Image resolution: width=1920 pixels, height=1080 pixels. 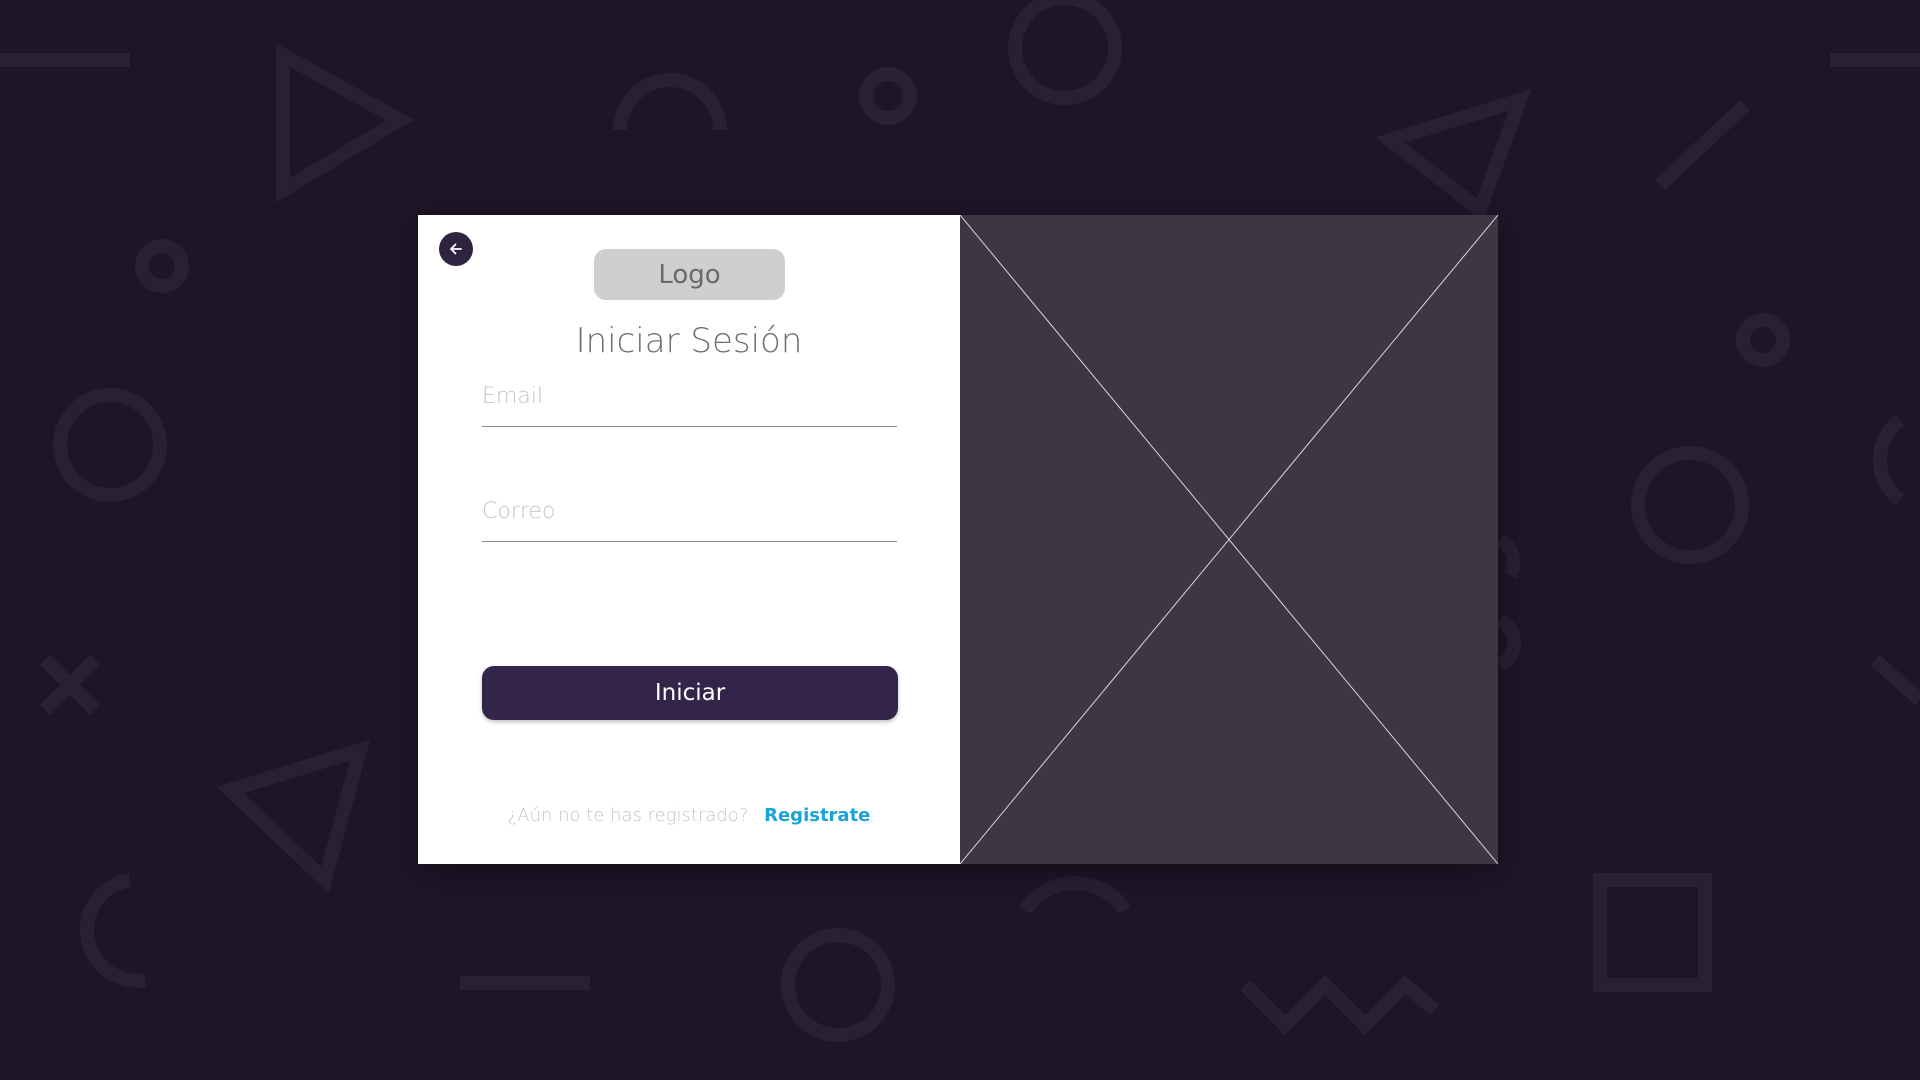 I want to click on back-button, so click(x=456, y=249).